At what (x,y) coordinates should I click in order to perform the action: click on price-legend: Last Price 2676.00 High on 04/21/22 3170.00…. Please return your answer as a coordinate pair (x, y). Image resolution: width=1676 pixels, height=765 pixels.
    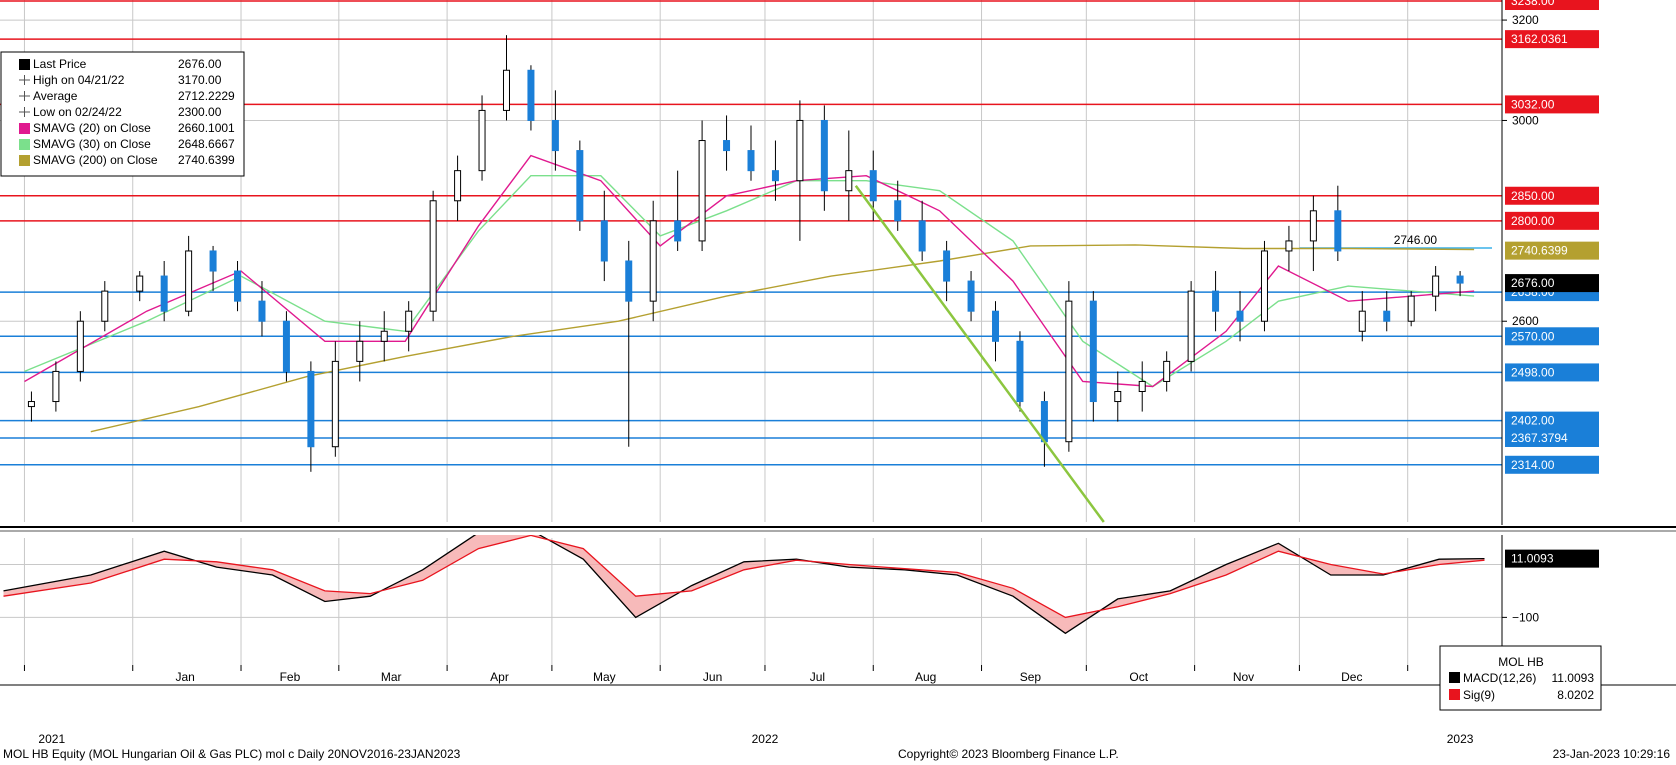
    Looking at the image, I should click on (122, 114).